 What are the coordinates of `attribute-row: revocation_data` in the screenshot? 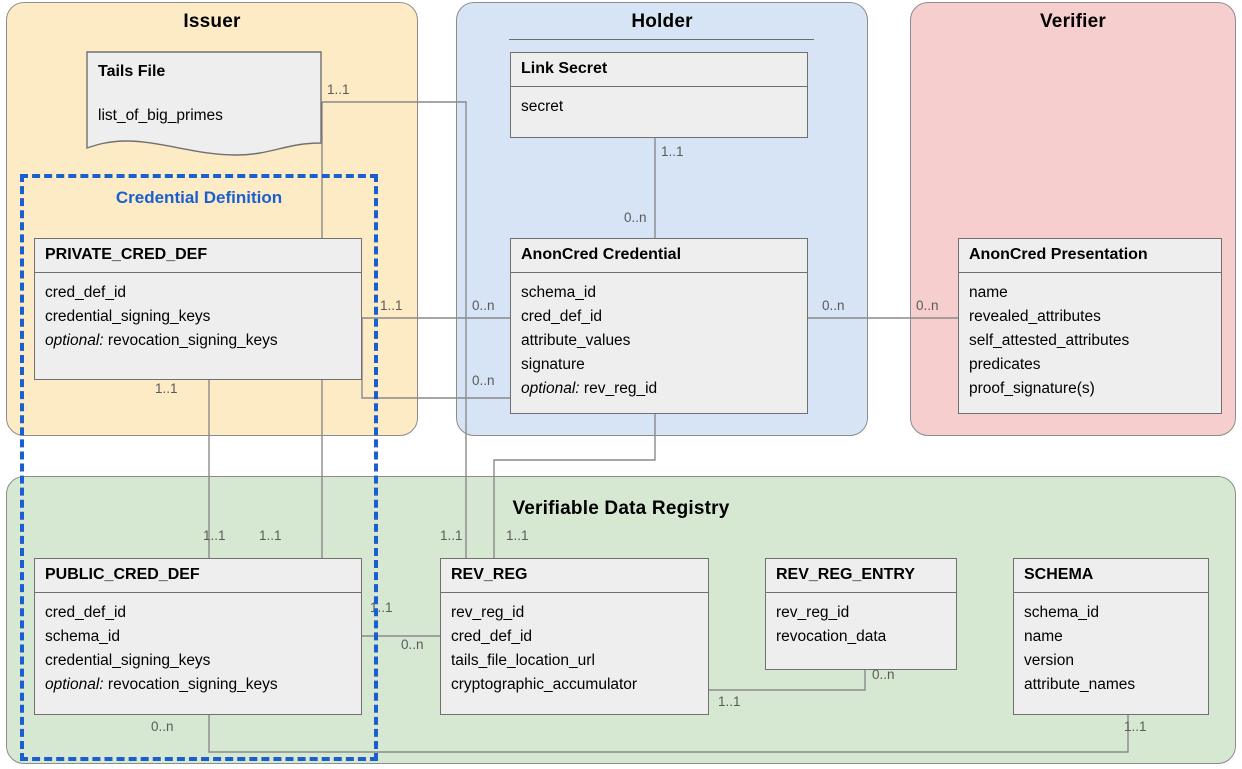 It's located at (831, 637).